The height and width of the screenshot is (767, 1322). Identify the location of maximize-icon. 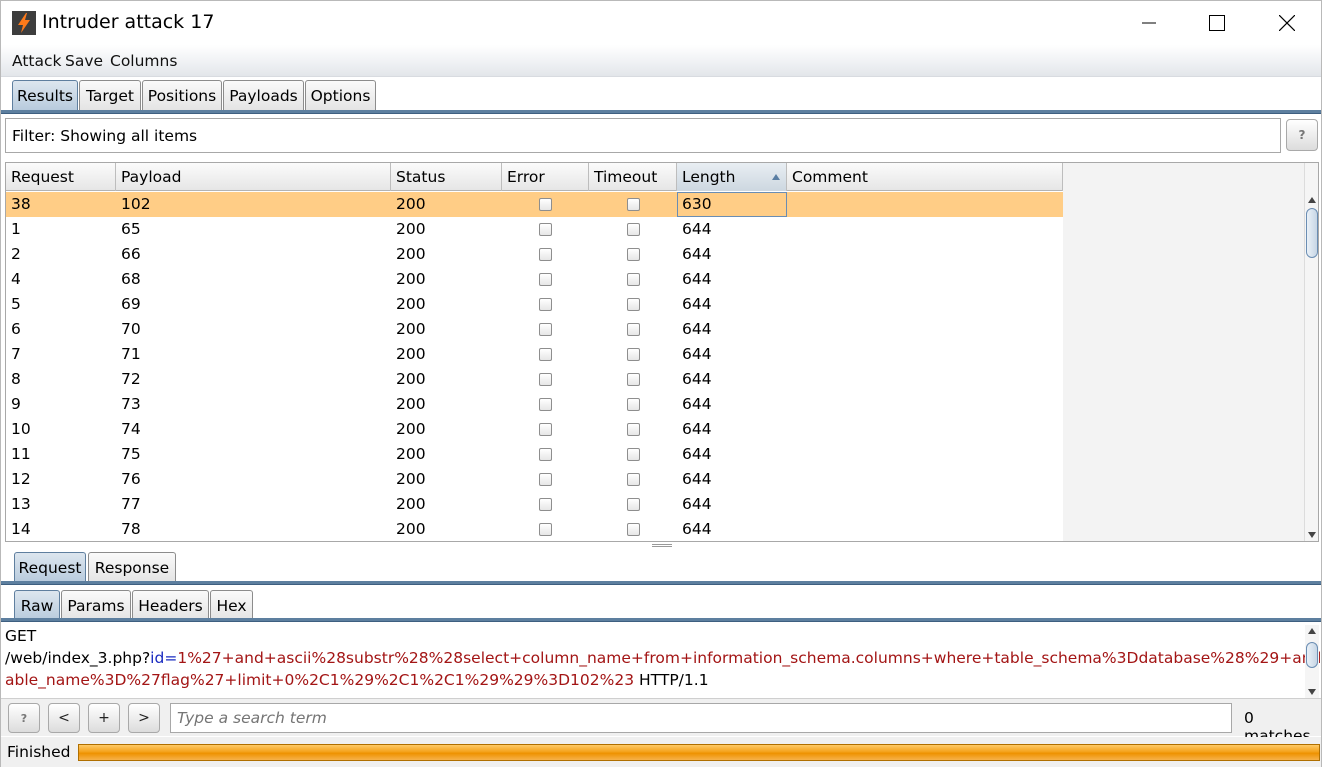
(1217, 23).